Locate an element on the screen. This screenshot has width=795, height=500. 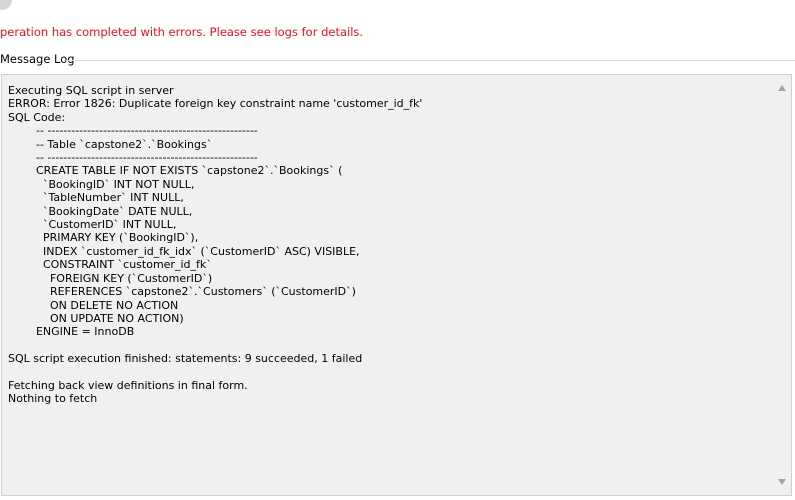
vertical-scrollbar is located at coordinates (782, 285).